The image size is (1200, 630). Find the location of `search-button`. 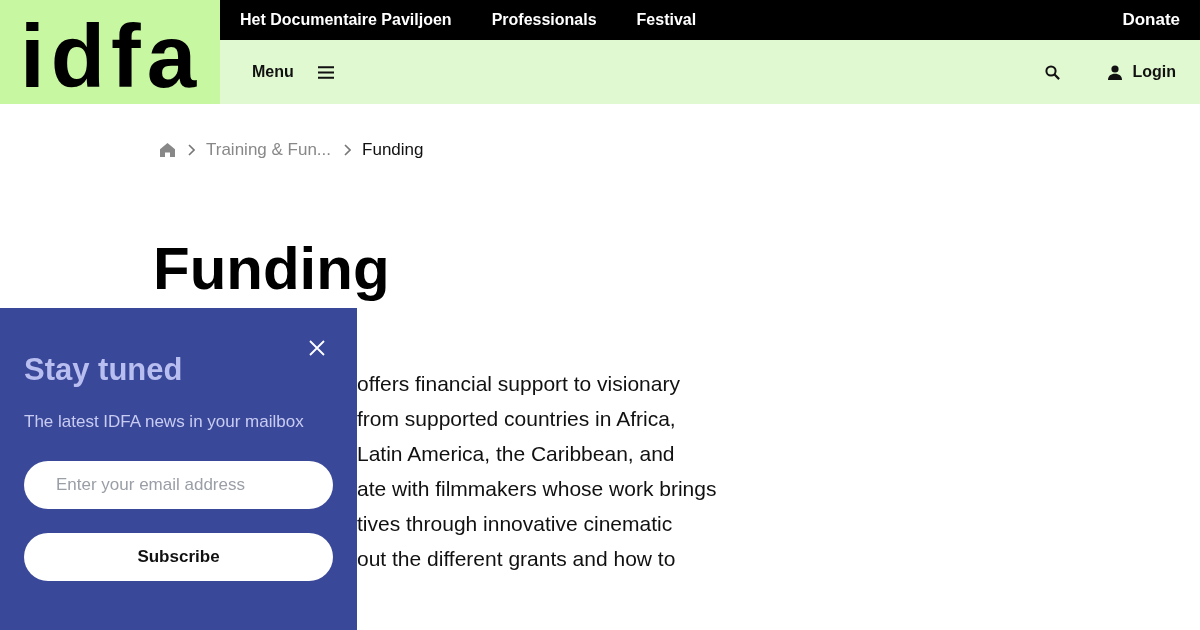

search-button is located at coordinates (1053, 72).